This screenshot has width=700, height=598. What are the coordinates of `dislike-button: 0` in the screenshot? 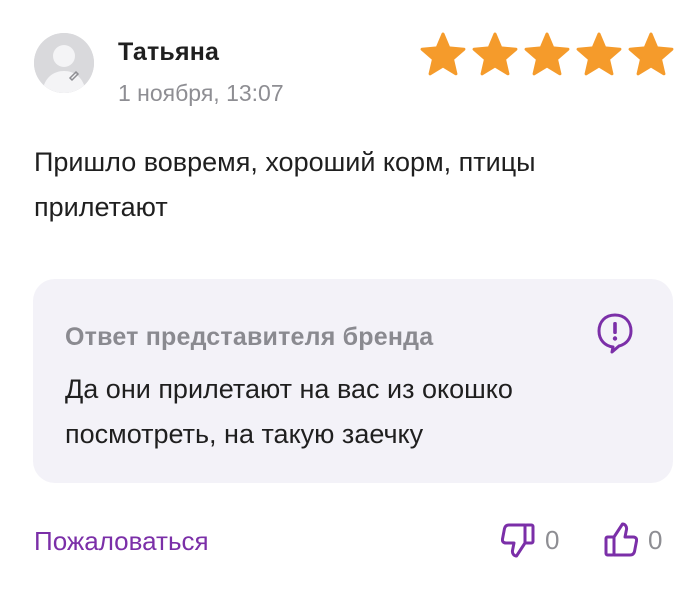 It's located at (530, 540).